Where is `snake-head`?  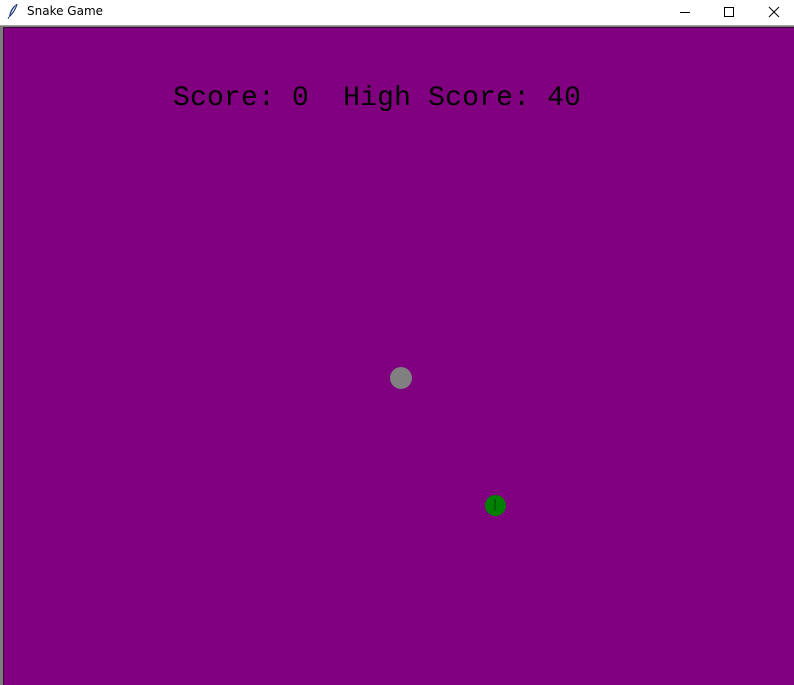
snake-head is located at coordinates (495, 505).